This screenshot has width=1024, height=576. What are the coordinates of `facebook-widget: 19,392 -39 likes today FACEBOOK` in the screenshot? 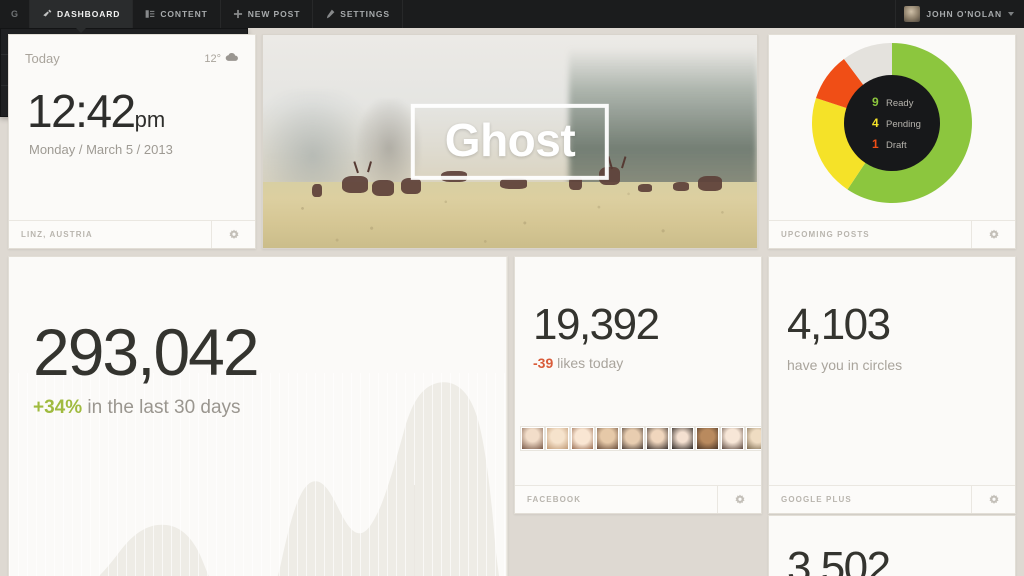 It's located at (638, 385).